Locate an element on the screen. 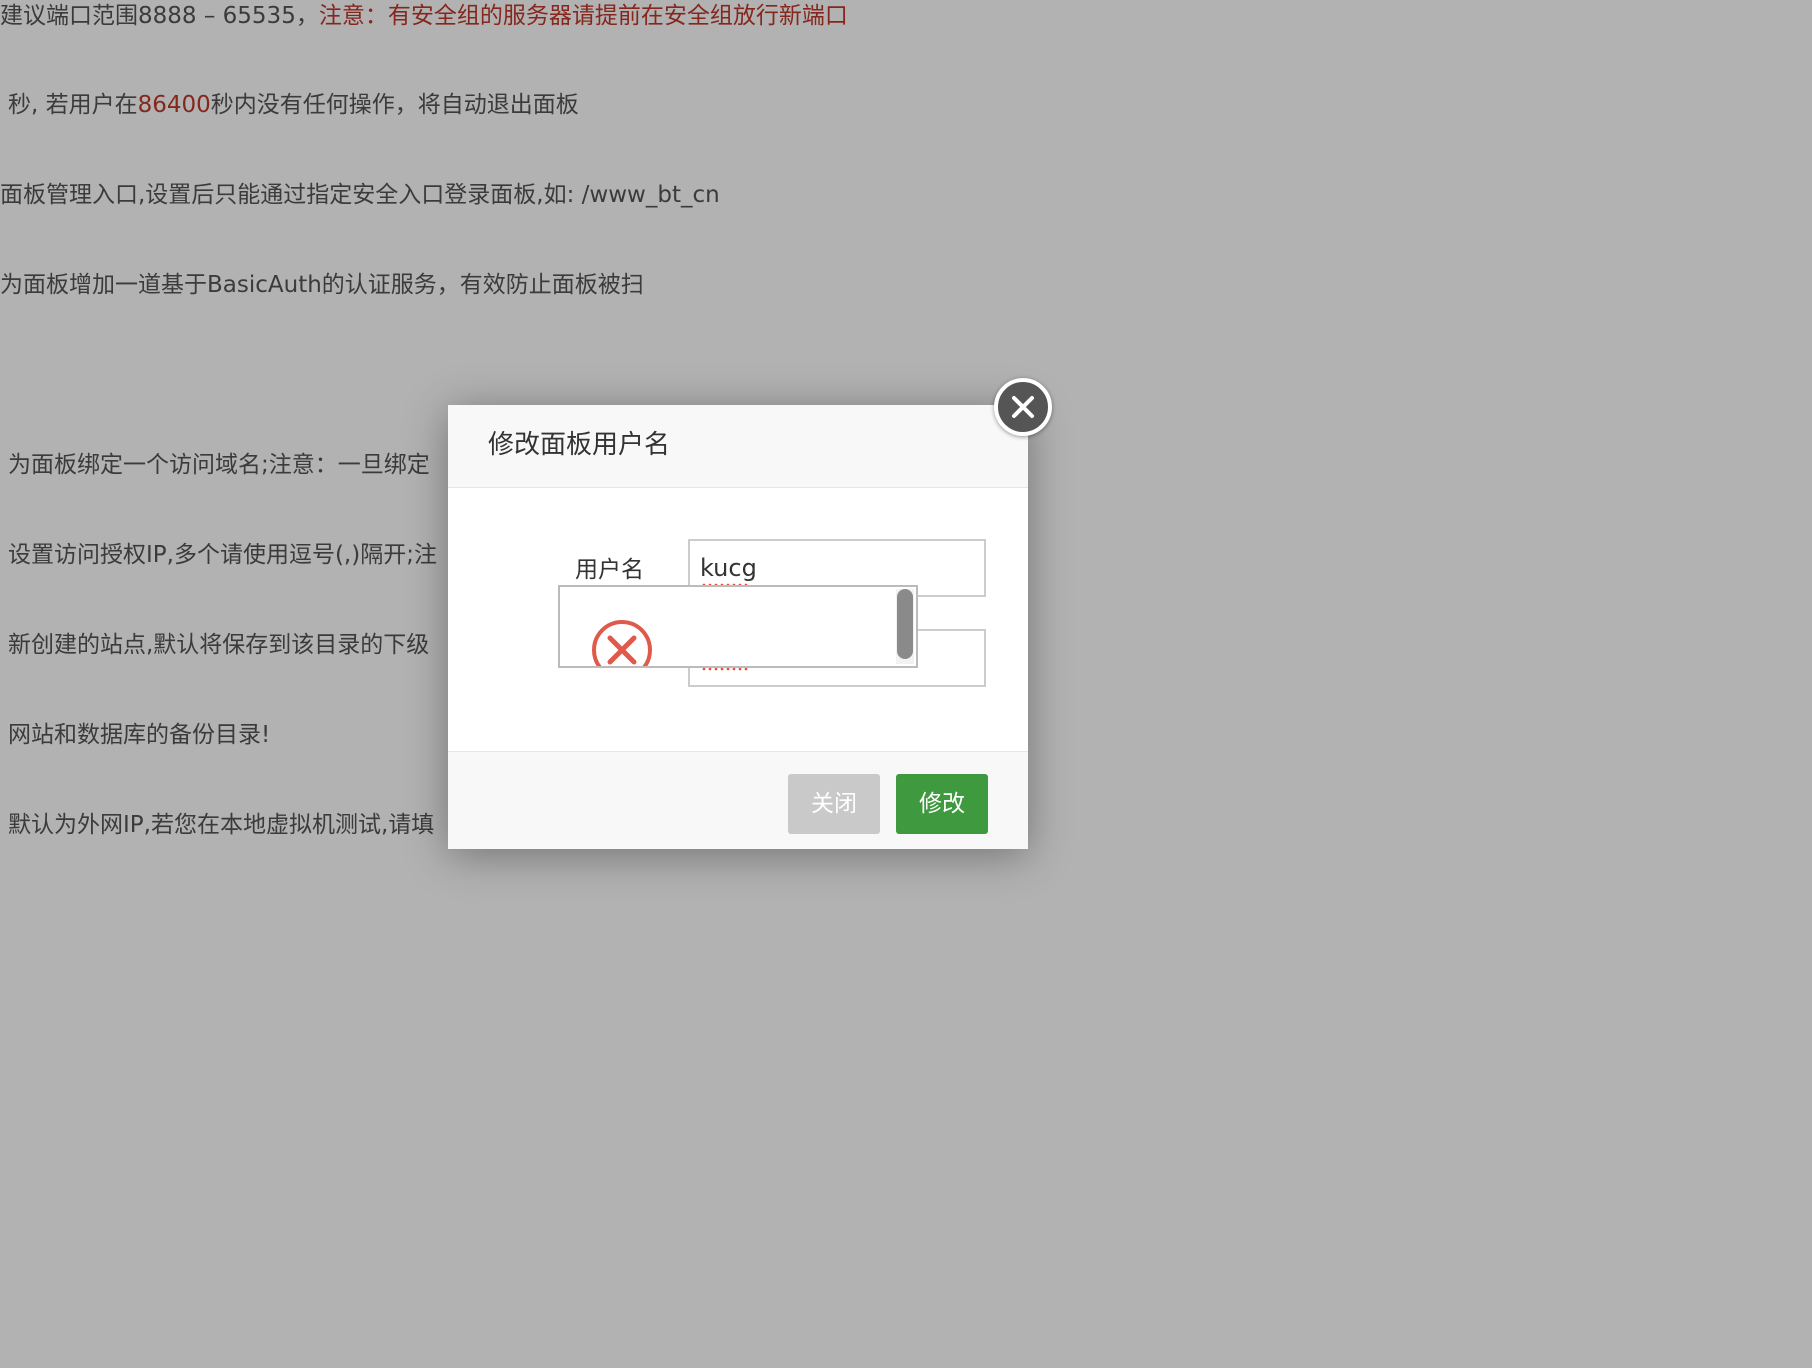  dialog-title: 修改面板用户名 is located at coordinates (579, 445).